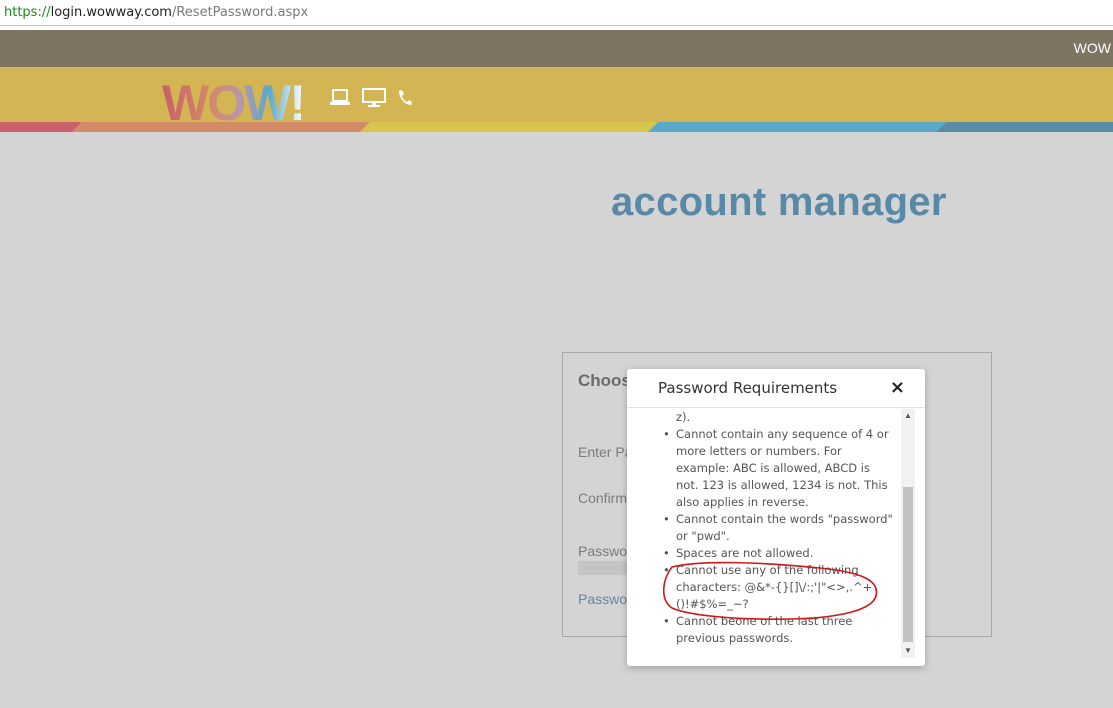  Describe the element at coordinates (778, 553) in the screenshot. I see `requirement-item: Spaces are not allowed.` at that location.